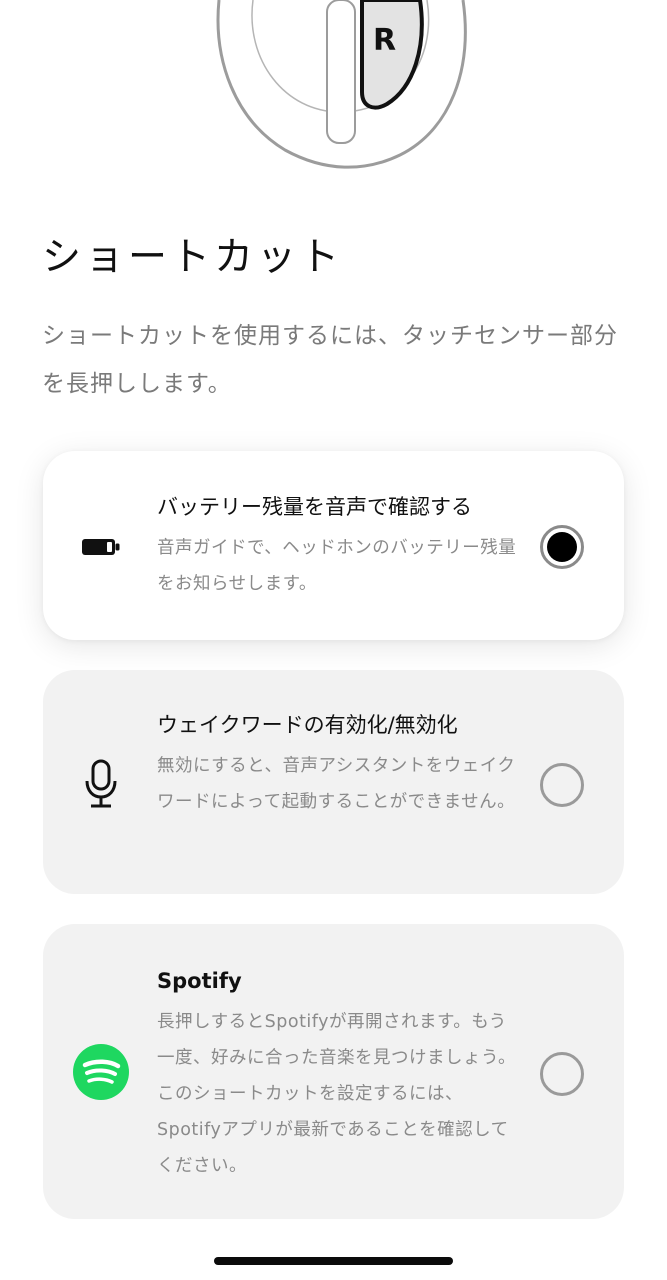 The image size is (667, 1280). What do you see at coordinates (314, 507) in the screenshot?
I see `option-title: バッテリー残量を音声で確認する` at bounding box center [314, 507].